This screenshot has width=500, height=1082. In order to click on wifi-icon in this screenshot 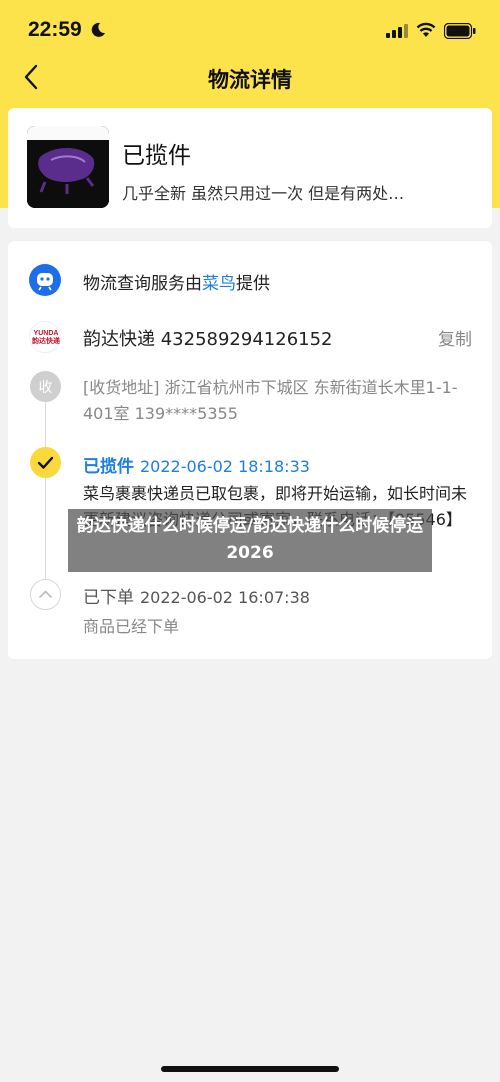, I will do `click(426, 29)`.